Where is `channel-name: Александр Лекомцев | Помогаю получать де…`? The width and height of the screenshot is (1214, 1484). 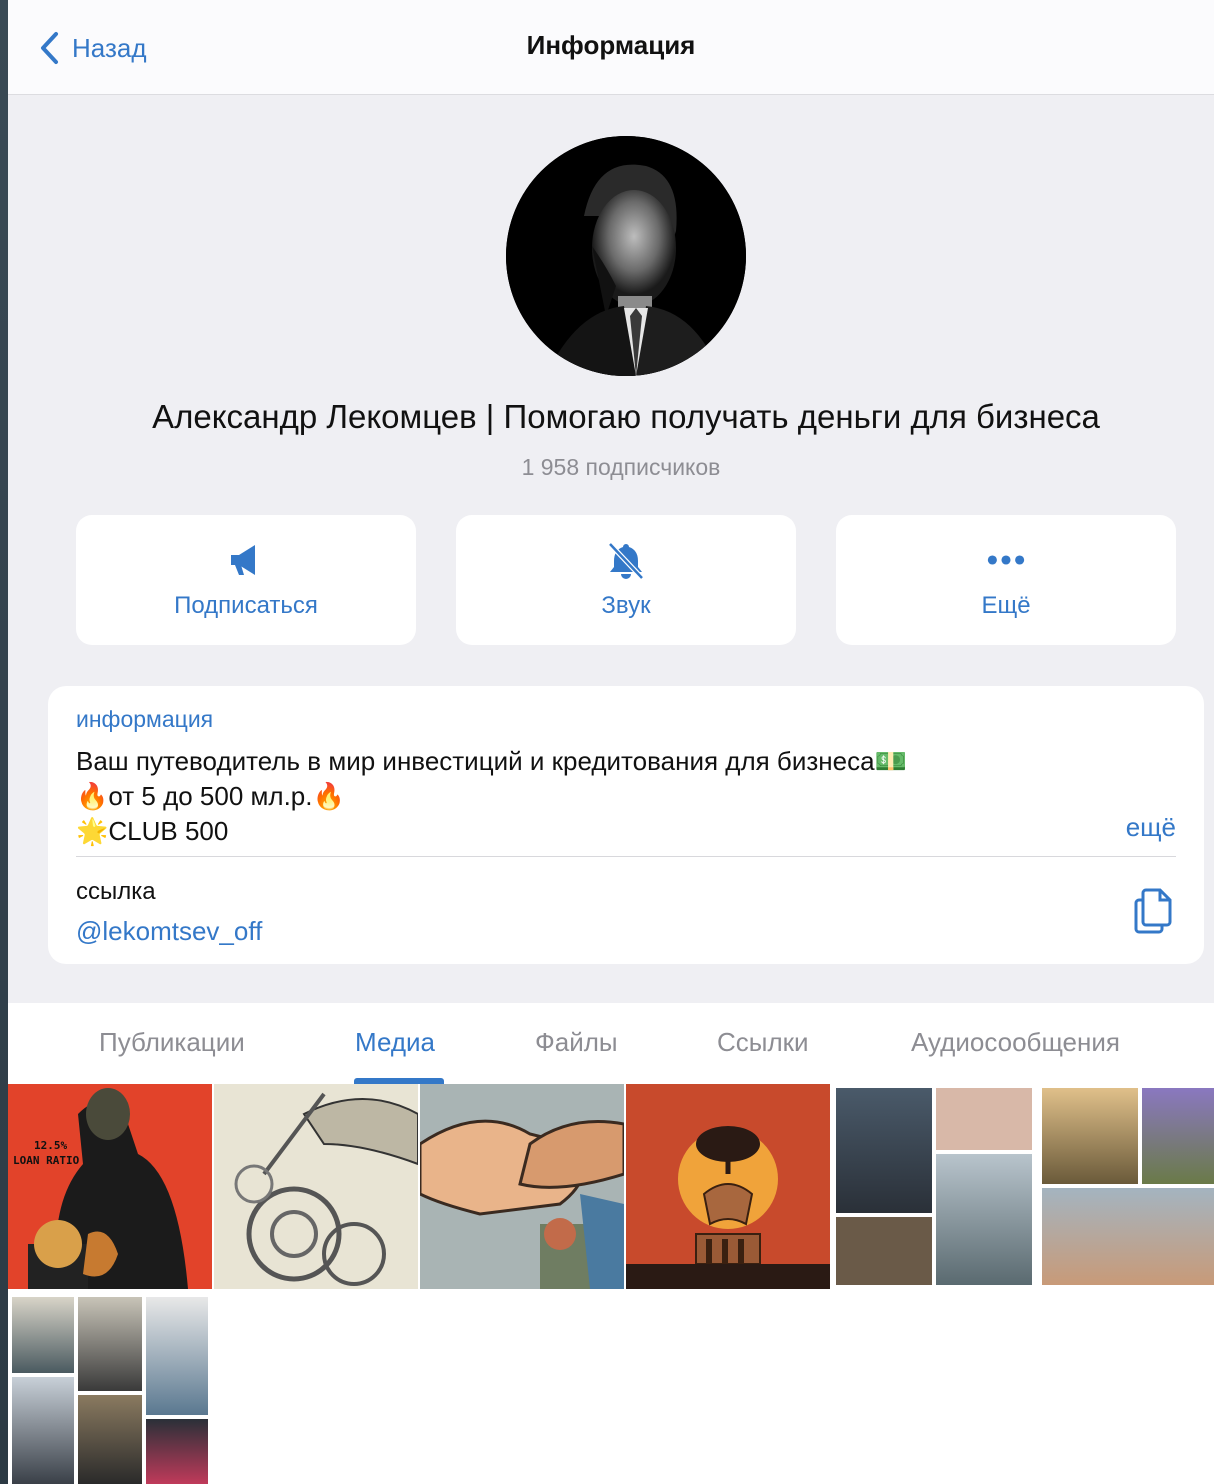 channel-name: Александр Лекомцев | Помогаю получать де… is located at coordinates (626, 416).